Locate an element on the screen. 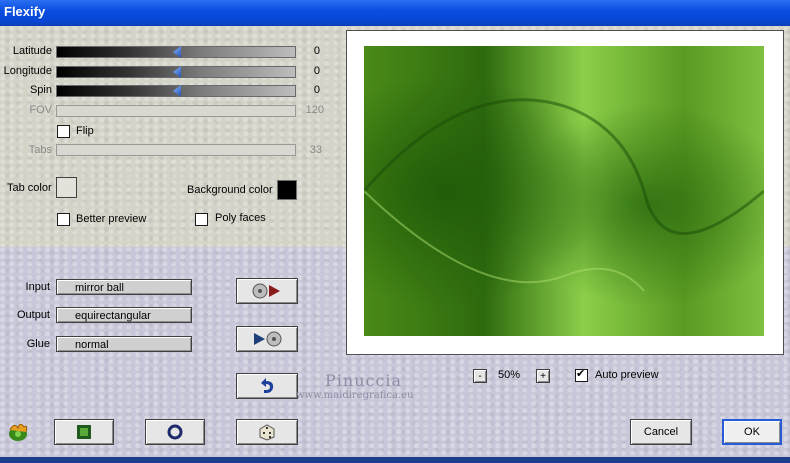 This screenshot has width=790, height=463. play-to-disc-icon is located at coordinates (268, 339).